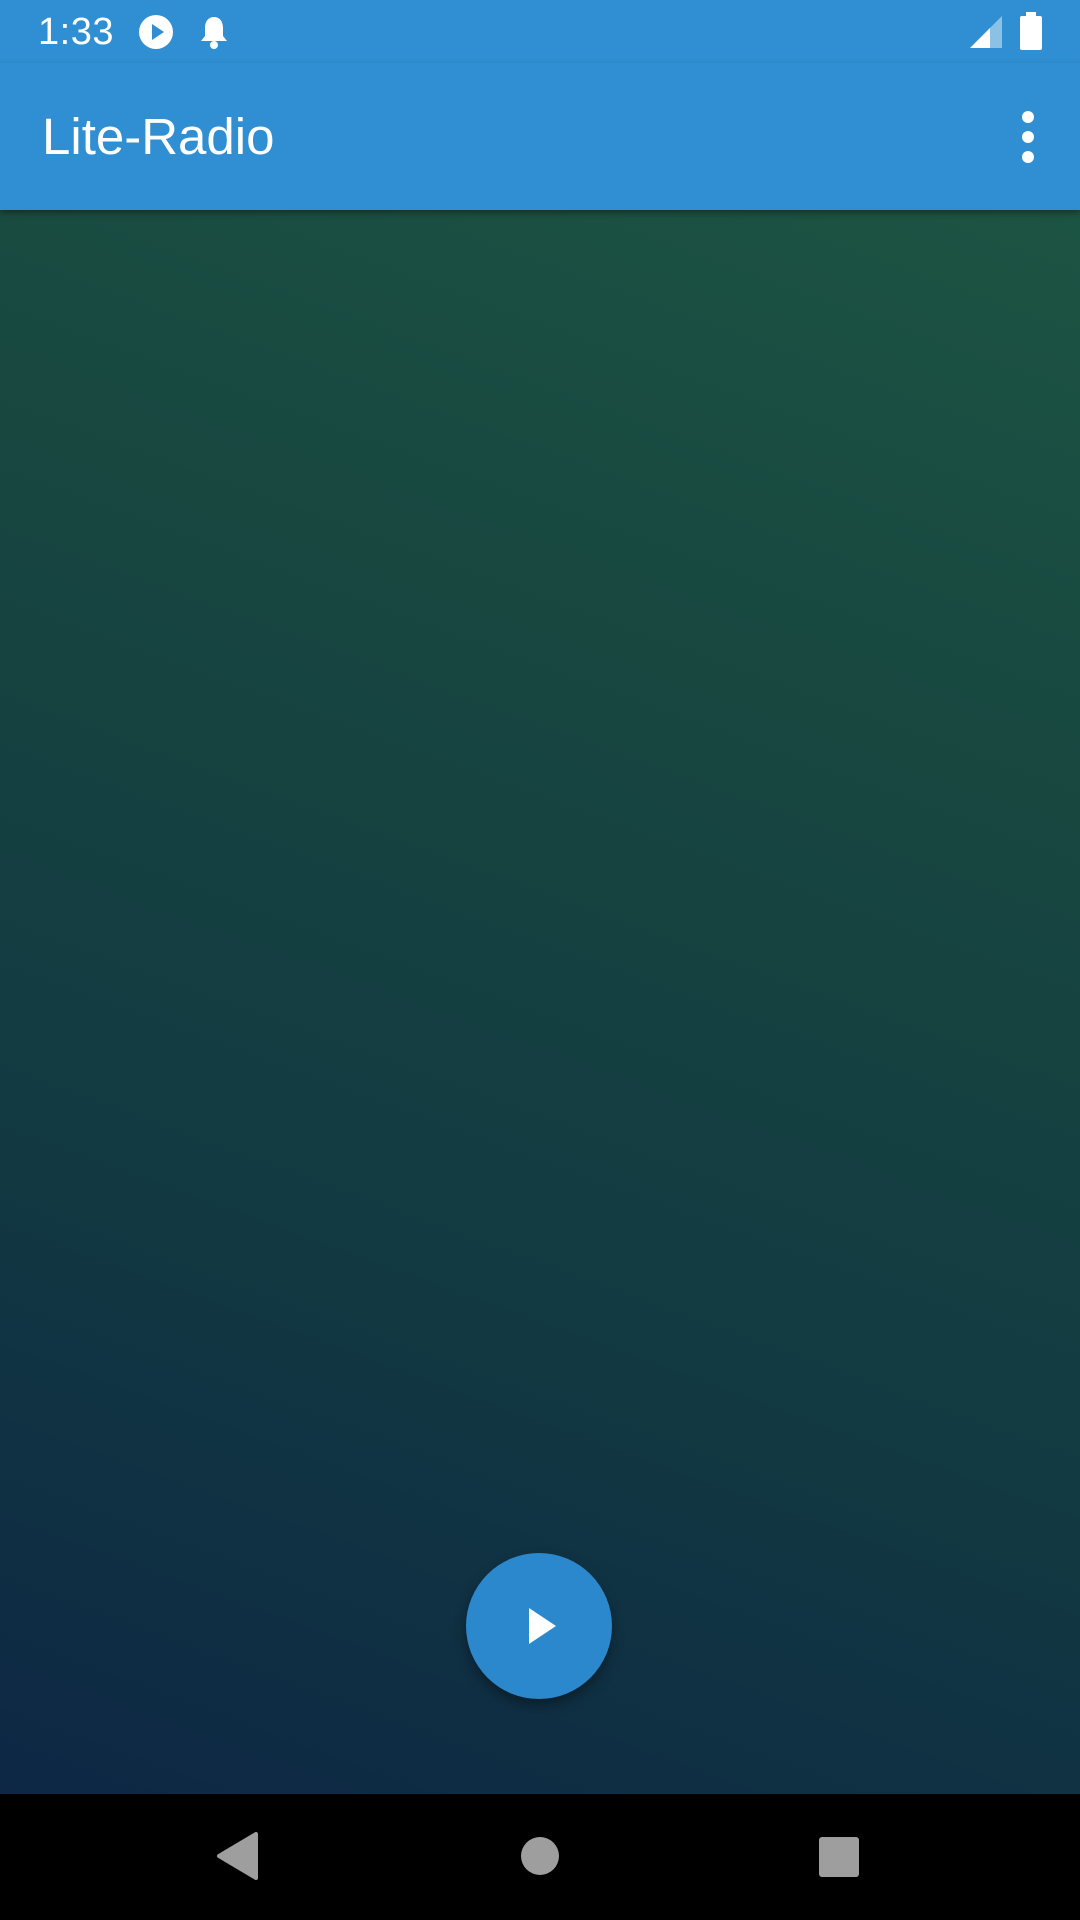 The height and width of the screenshot is (1920, 1080). I want to click on notification-bell-icon, so click(214, 34).